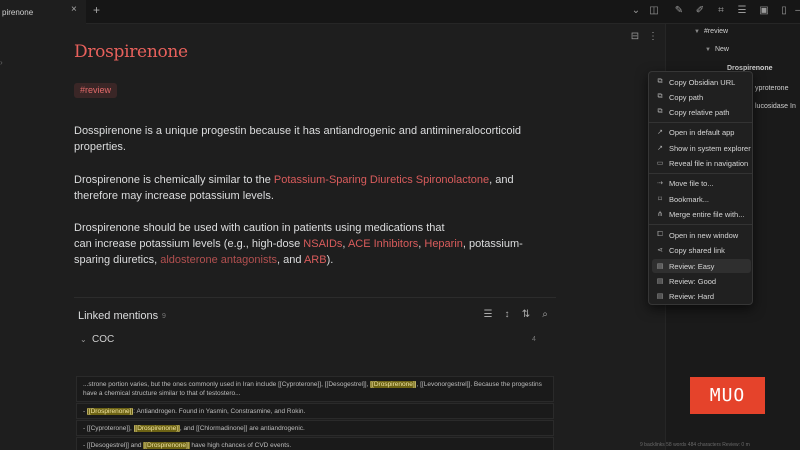 This screenshot has width=800, height=450. I want to click on tag-icon: ⌗, so click(721, 11).